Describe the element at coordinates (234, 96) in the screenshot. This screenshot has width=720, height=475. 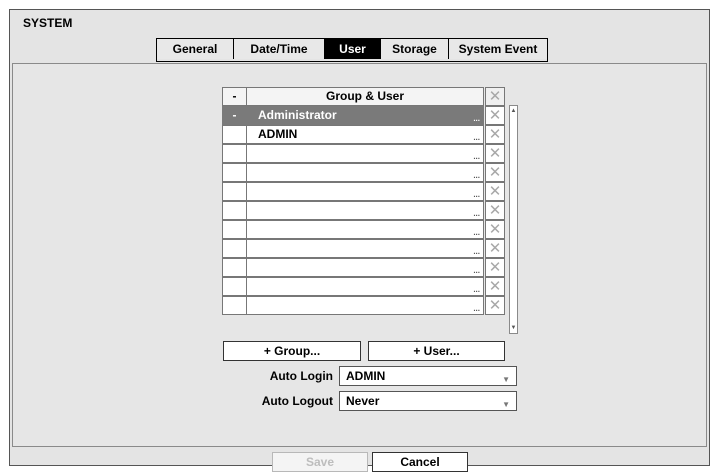
I see `collapse-all-button: -` at that location.